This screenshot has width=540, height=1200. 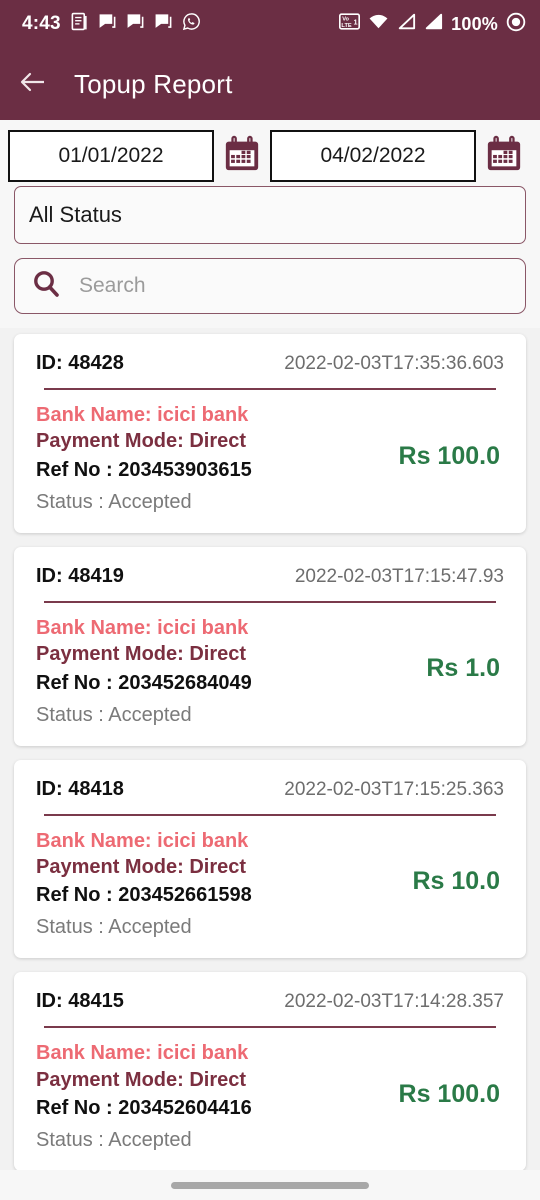 What do you see at coordinates (144, 1108) in the screenshot?
I see `reference-number: Ref No : 203452604416` at bounding box center [144, 1108].